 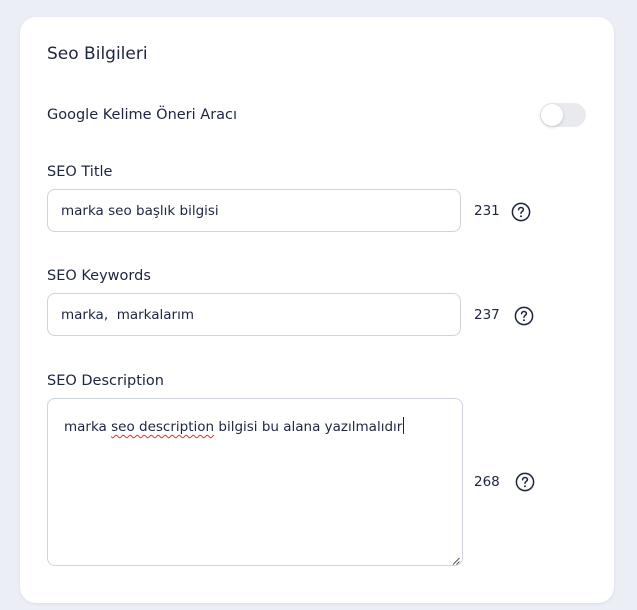 I want to click on google-tool-toggle, so click(x=563, y=115).